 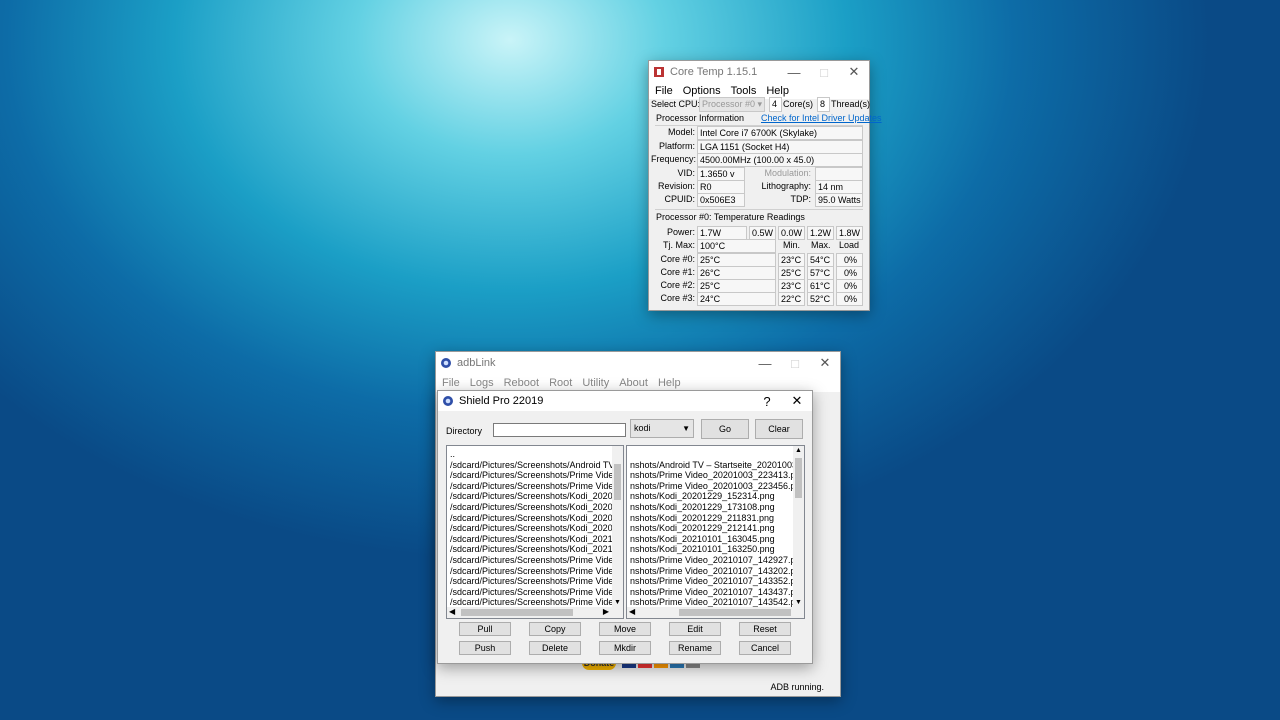 I want to click on directory-label: Directory, so click(x=464, y=431).